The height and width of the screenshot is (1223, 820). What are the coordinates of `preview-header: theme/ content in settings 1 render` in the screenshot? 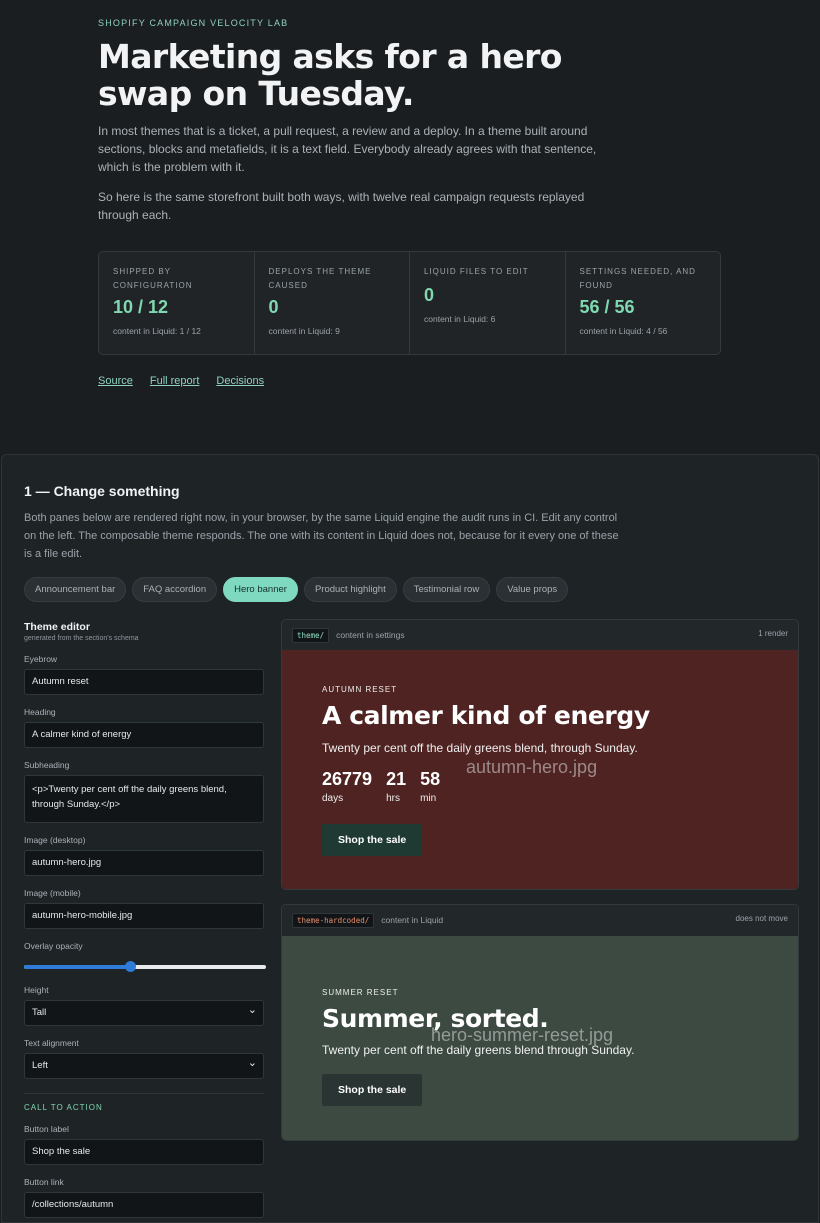 It's located at (540, 635).